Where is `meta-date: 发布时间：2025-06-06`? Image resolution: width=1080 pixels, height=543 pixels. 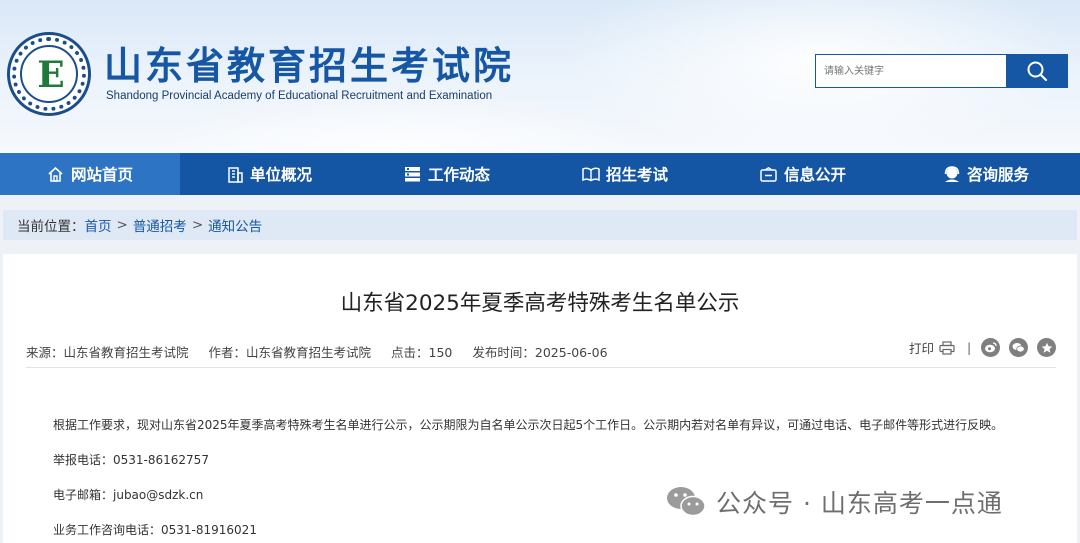 meta-date: 发布时间：2025-06-06 is located at coordinates (540, 352).